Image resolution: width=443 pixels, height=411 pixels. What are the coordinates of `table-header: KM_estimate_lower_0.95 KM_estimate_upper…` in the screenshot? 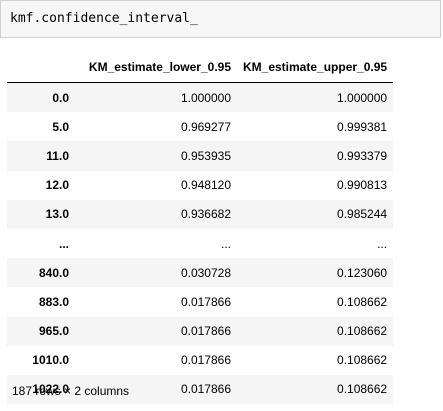 It's located at (200, 67).